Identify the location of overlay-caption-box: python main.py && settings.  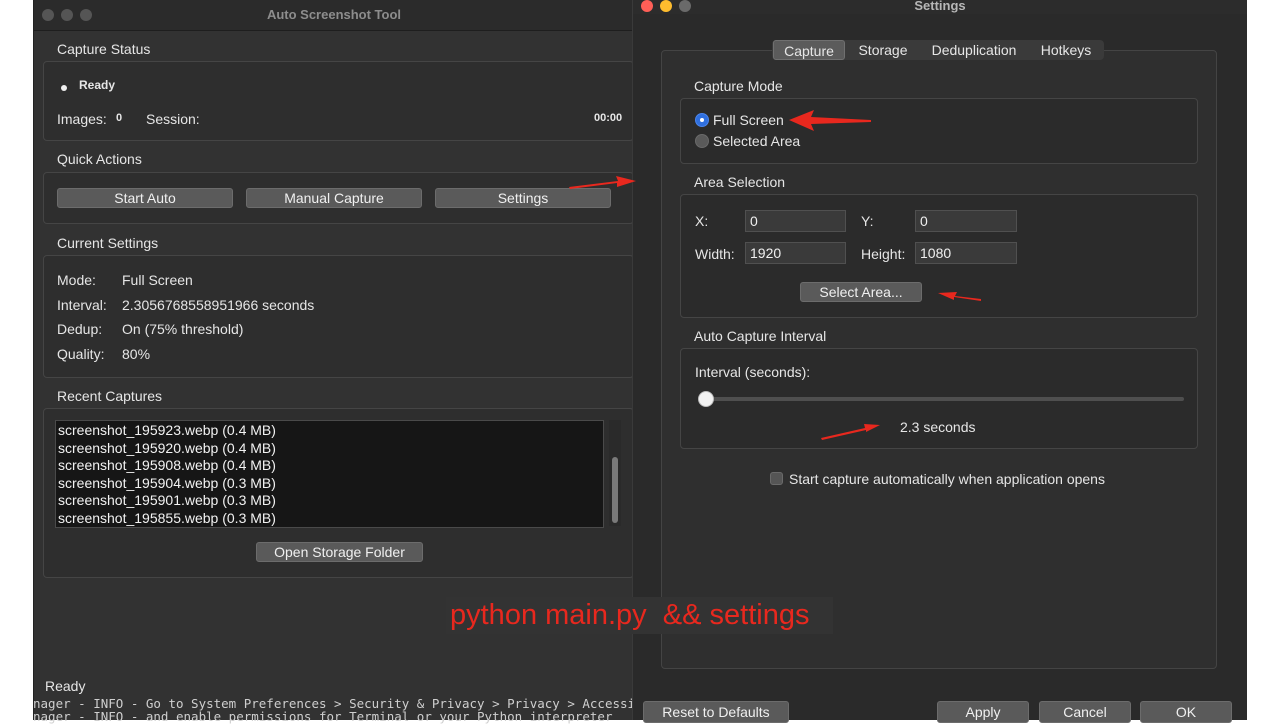
(639, 615).